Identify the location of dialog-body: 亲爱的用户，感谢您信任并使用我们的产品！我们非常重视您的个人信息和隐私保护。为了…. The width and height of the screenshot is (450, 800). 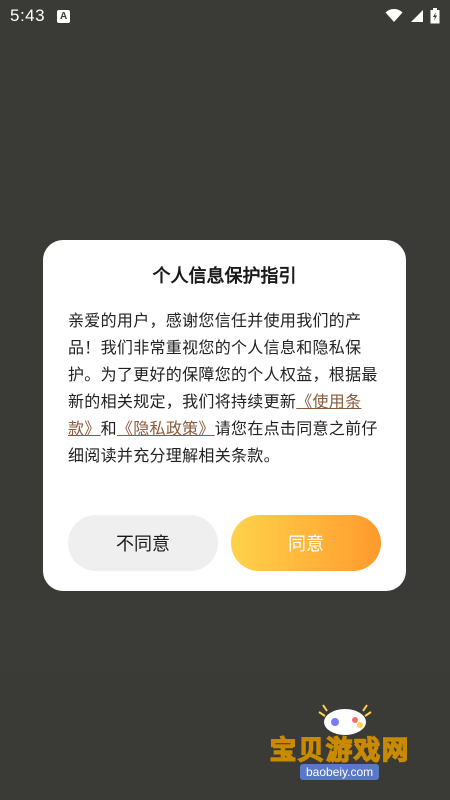
(224, 388).